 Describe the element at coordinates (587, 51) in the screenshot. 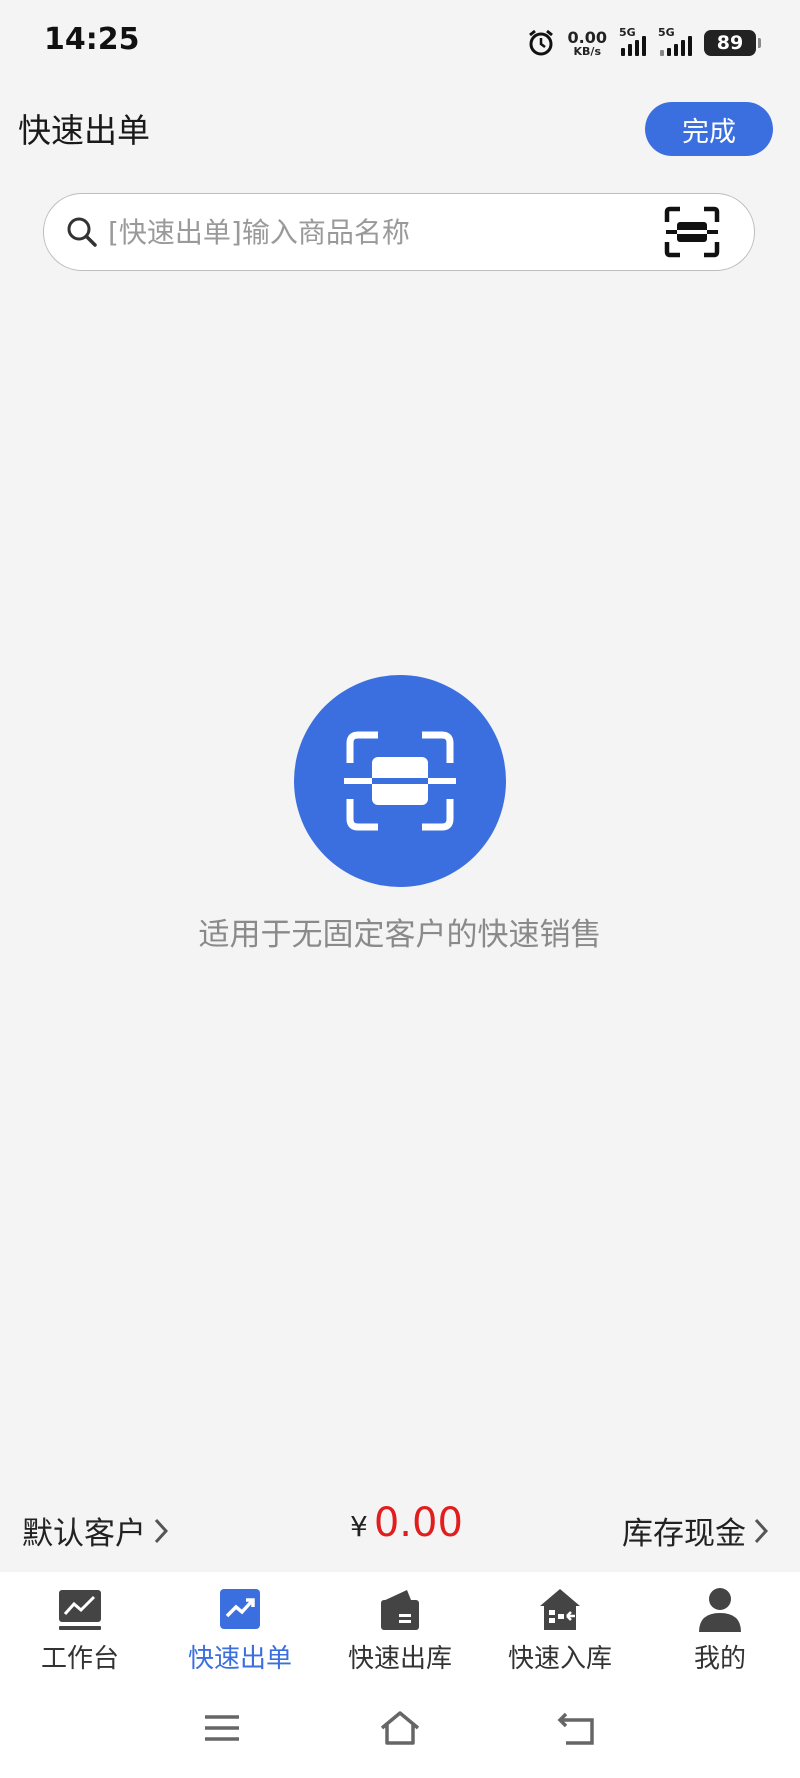

I see `network-speed-unit: KB/s` at that location.